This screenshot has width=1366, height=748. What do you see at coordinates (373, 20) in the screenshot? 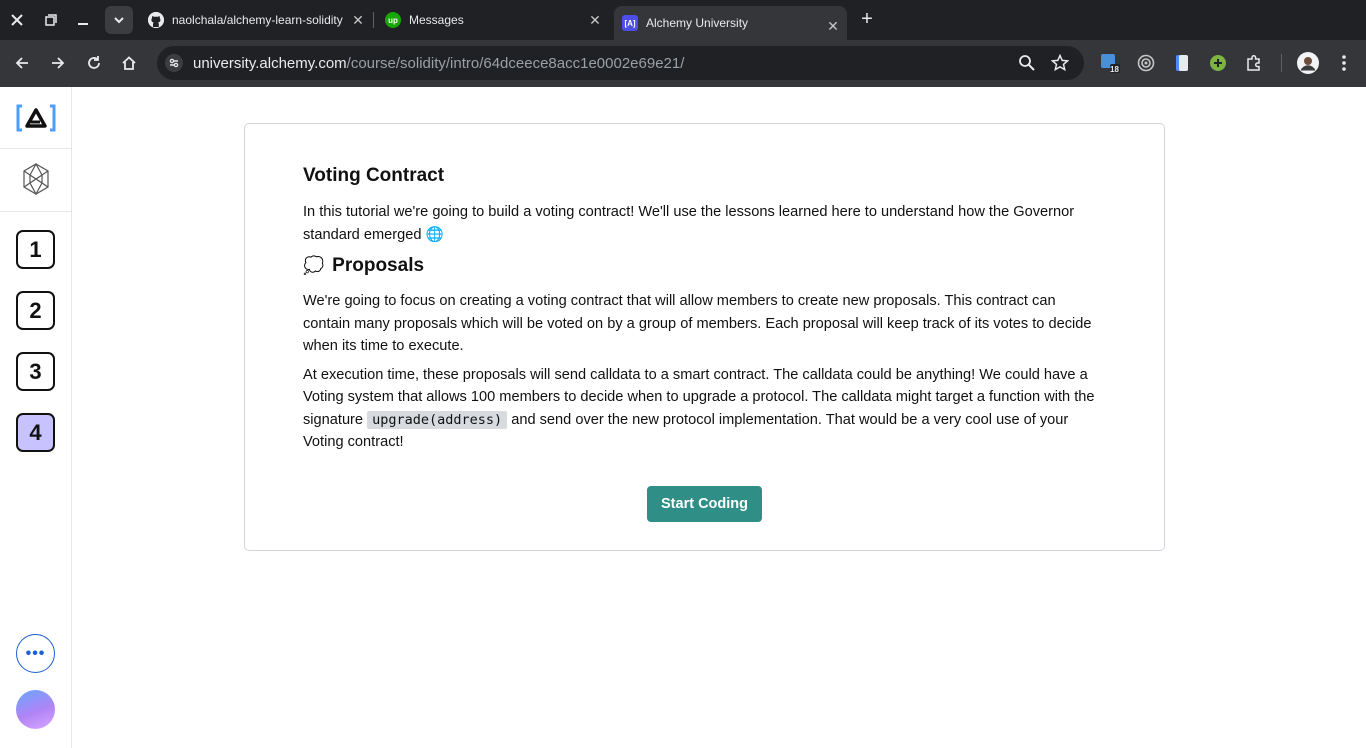
I see `tab-separator` at bounding box center [373, 20].